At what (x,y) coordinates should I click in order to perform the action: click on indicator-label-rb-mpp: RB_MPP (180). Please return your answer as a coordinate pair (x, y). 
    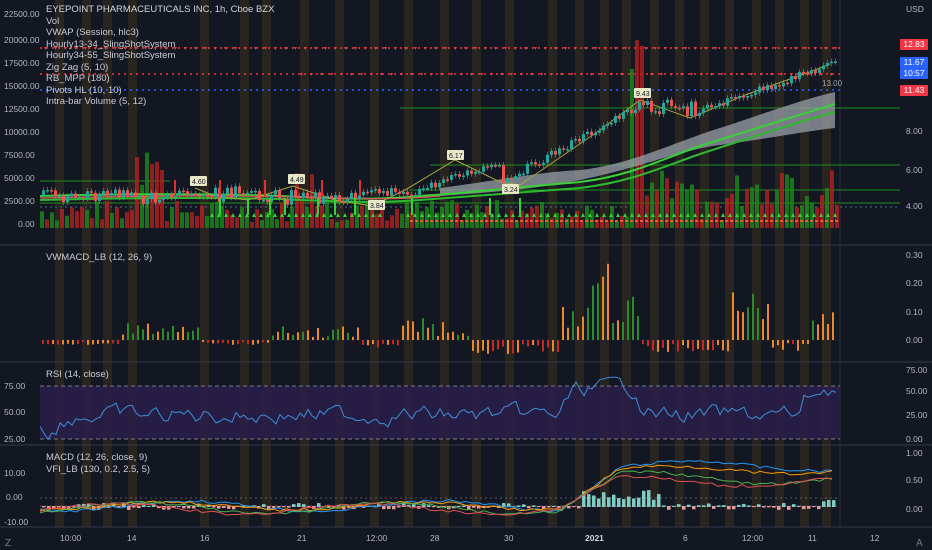
    Looking at the image, I should click on (160, 79).